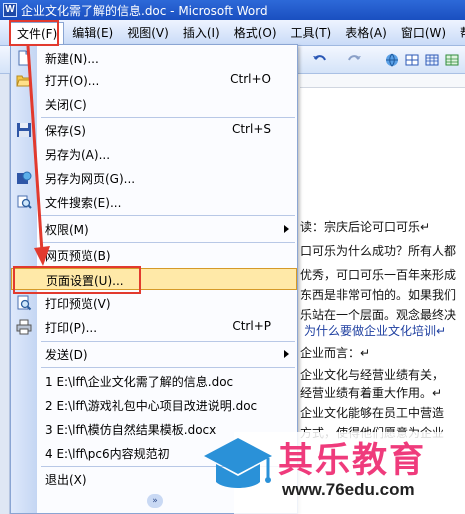 This screenshot has width=465, height=514. Describe the element at coordinates (452, 60) in the screenshot. I see `insert-excel-icon` at that location.